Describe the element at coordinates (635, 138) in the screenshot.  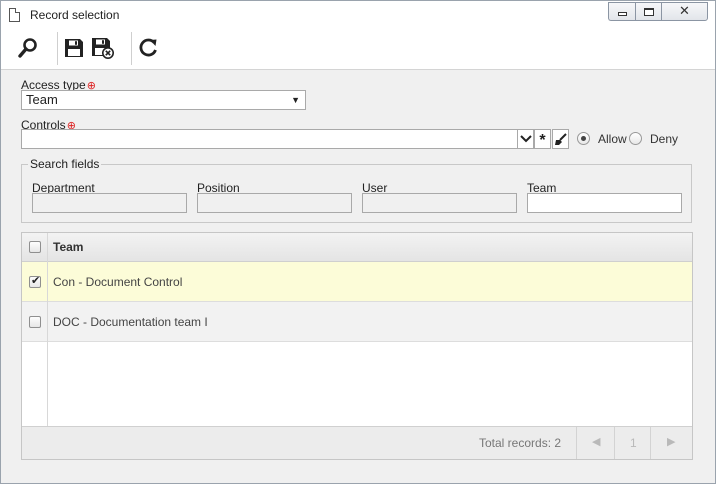
I see `deny-radio` at that location.